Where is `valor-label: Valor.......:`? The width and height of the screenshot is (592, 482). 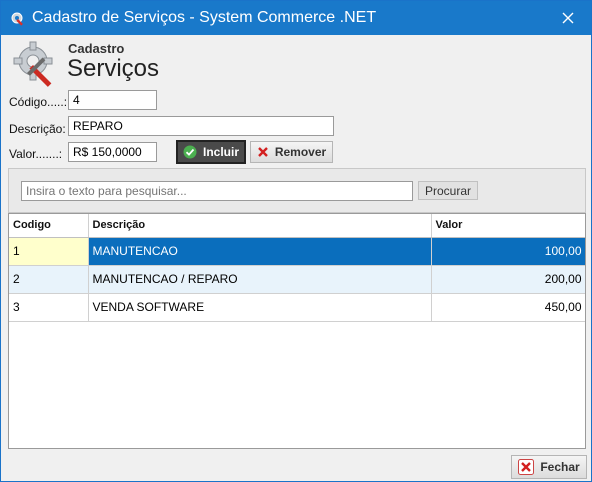 valor-label: Valor.......: is located at coordinates (36, 154).